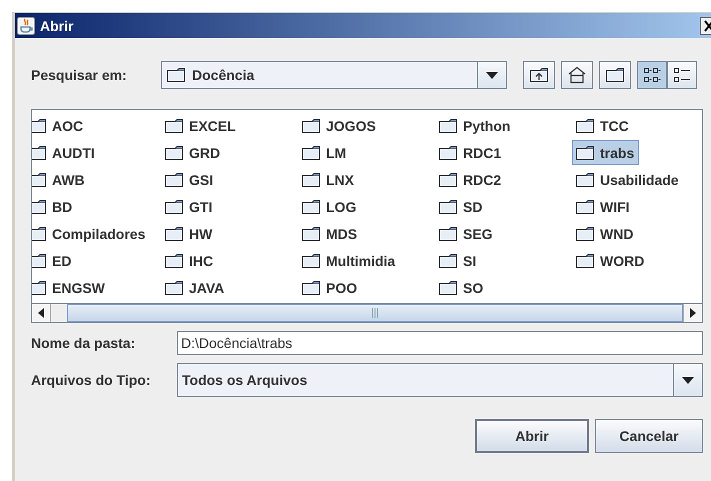  What do you see at coordinates (440, 343) in the screenshot?
I see `folder-name-field: D:\Docência\trabs` at bounding box center [440, 343].